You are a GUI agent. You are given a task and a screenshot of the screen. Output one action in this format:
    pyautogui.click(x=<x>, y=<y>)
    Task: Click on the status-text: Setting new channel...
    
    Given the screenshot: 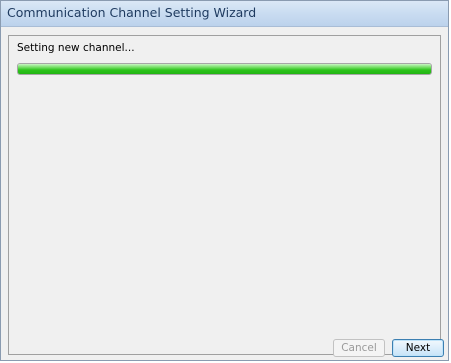 What is the action you would take?
    pyautogui.click(x=76, y=48)
    